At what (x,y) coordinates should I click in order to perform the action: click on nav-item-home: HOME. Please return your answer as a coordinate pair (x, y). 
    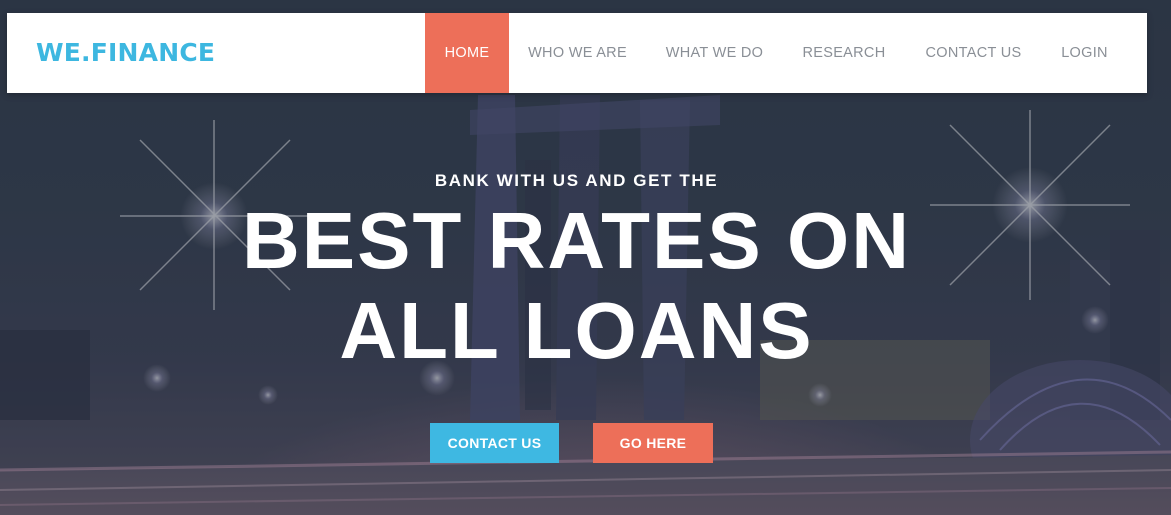
    Looking at the image, I should click on (467, 53).